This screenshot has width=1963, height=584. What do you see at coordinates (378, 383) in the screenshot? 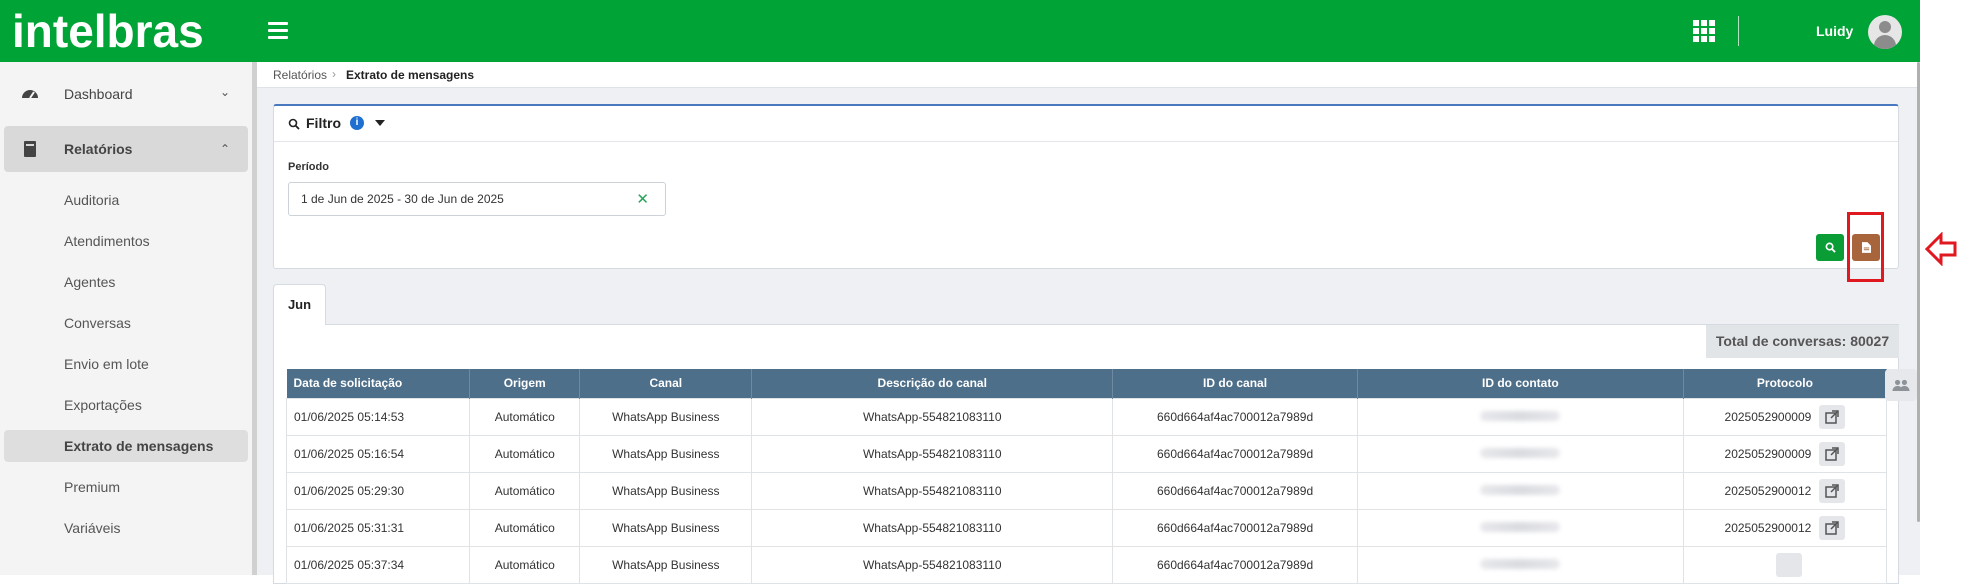
I see `column-header: Data de solicitação` at bounding box center [378, 383].